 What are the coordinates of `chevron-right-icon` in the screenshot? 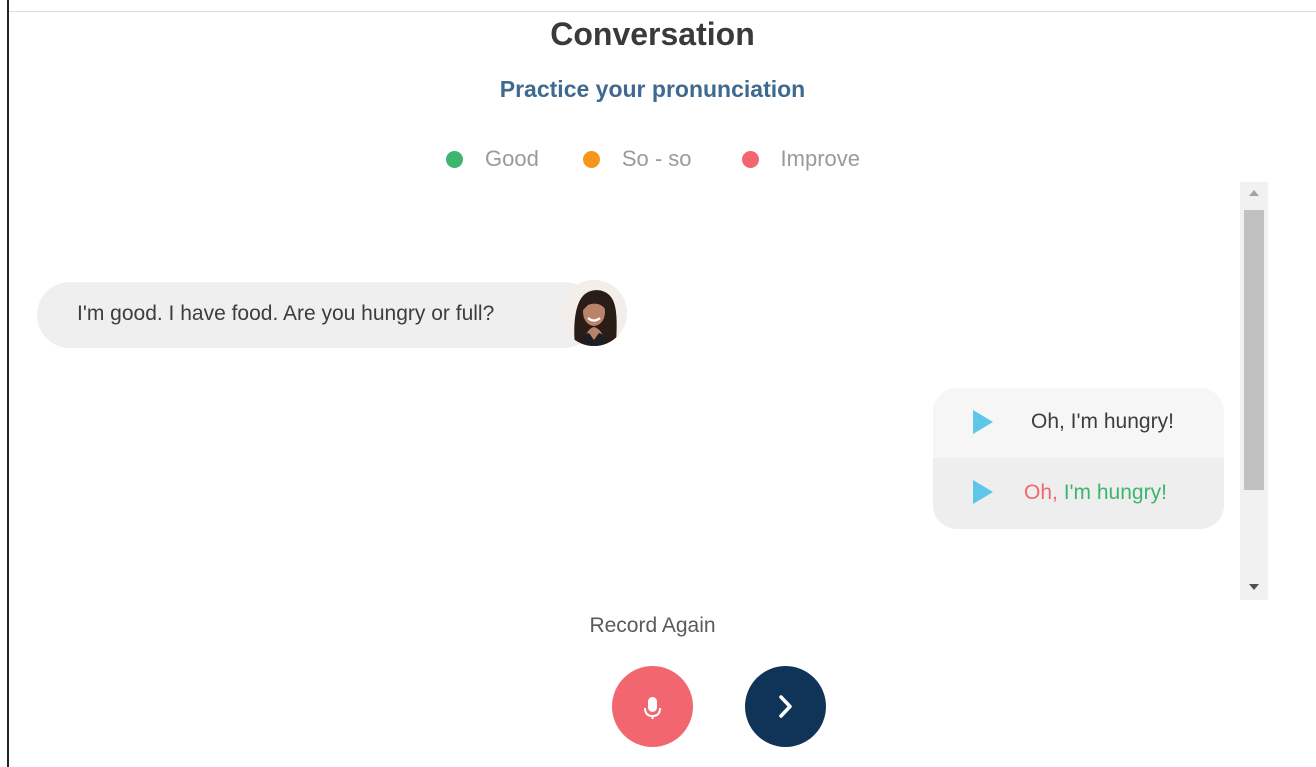 It's located at (785, 706).